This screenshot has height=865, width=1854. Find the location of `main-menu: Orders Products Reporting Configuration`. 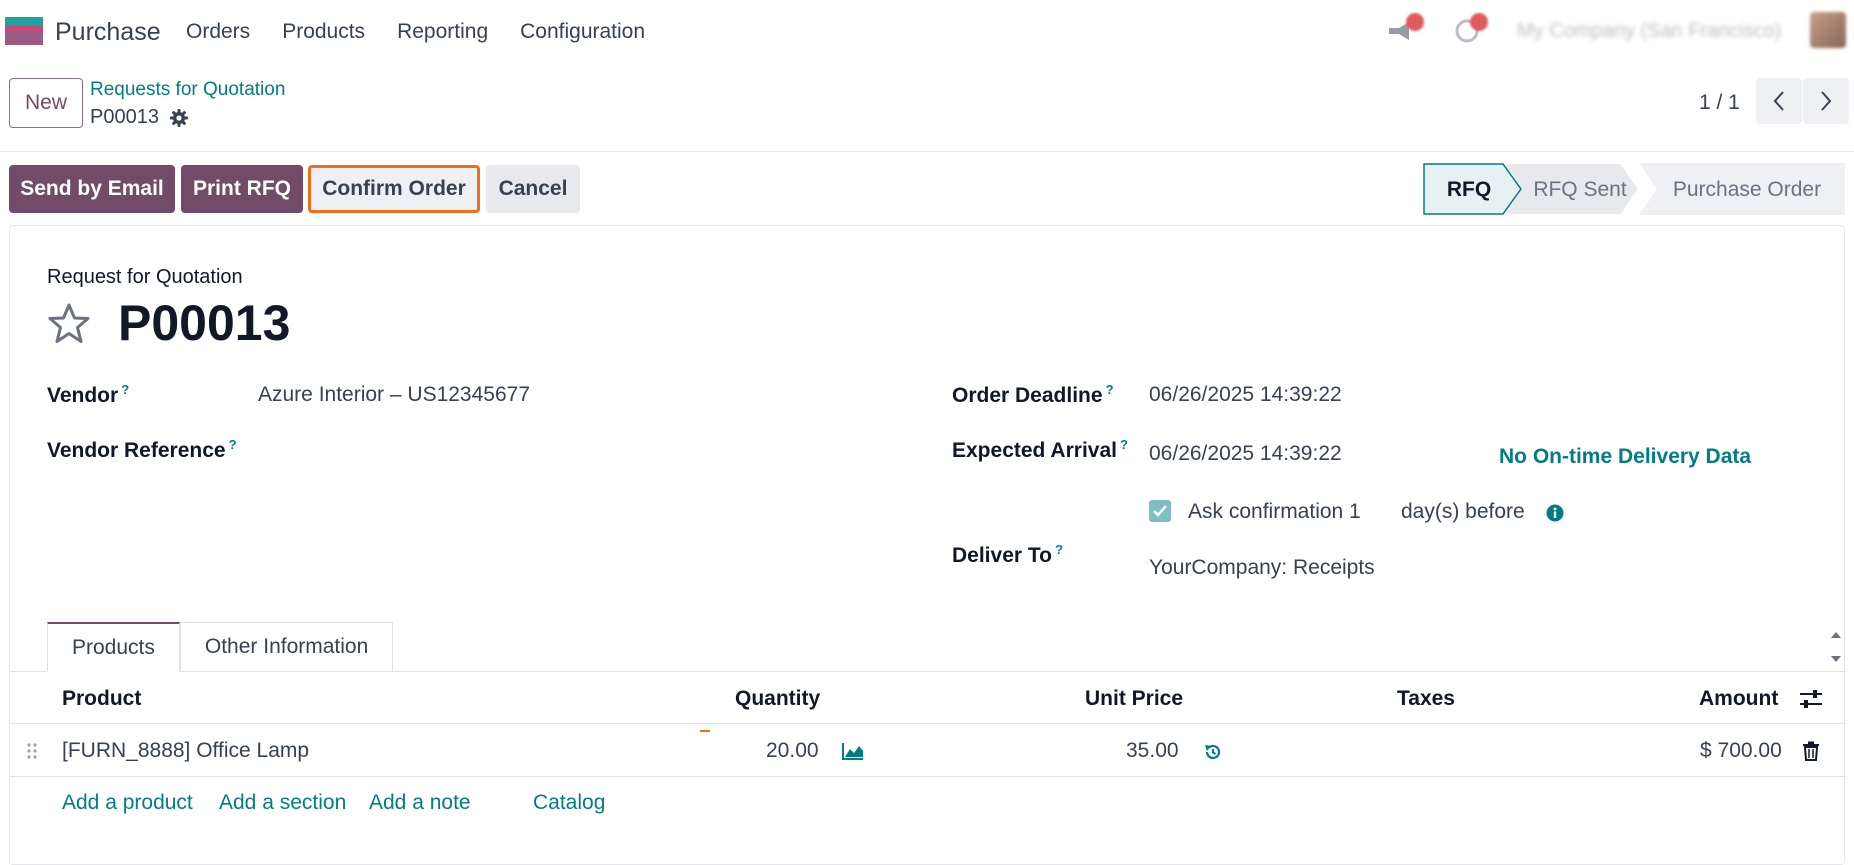

main-menu: Orders Products Reporting Configuration is located at coordinates (415, 32).